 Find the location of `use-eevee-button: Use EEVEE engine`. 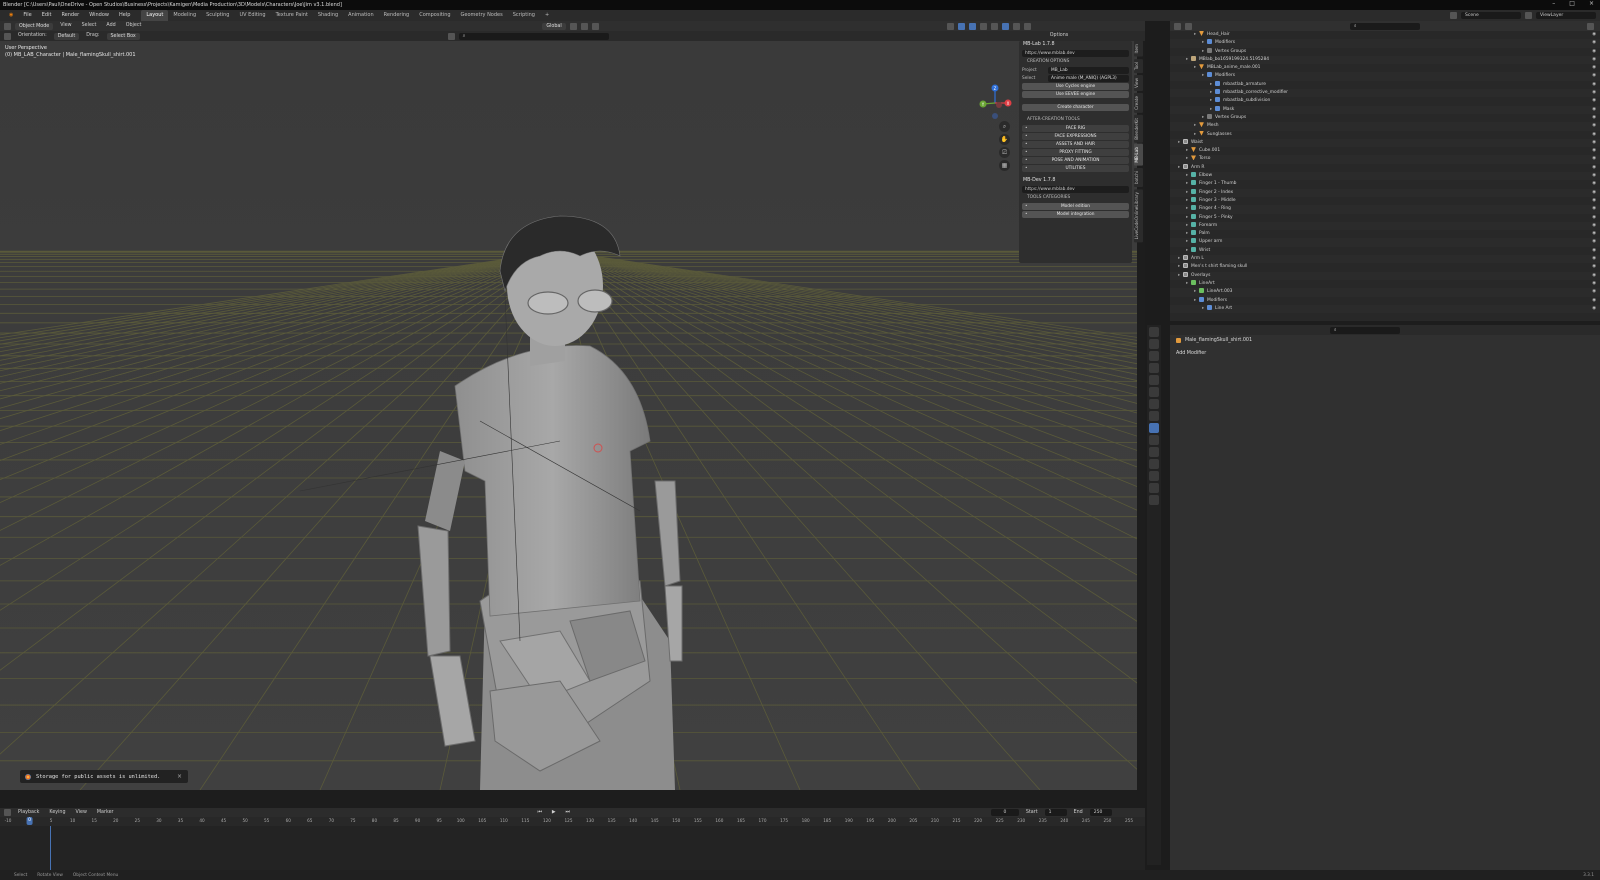

use-eevee-button: Use EEVEE engine is located at coordinates (1075, 94).